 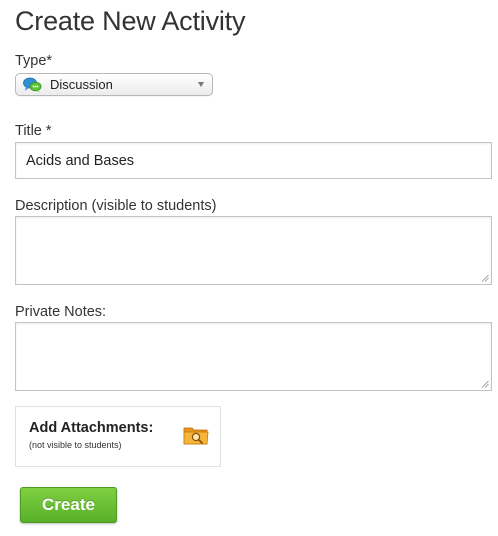 What do you see at coordinates (33, 131) in the screenshot?
I see `title-label: Title *` at bounding box center [33, 131].